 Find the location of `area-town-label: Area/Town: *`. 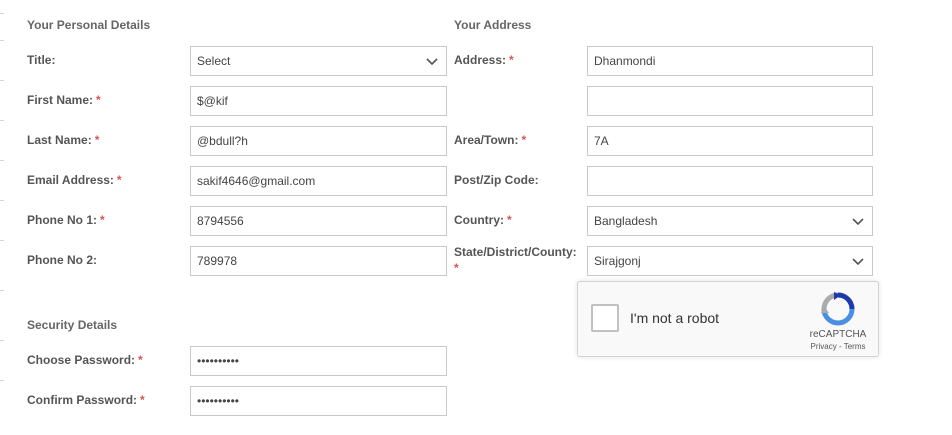

area-town-label: Area/Town: * is located at coordinates (490, 140).